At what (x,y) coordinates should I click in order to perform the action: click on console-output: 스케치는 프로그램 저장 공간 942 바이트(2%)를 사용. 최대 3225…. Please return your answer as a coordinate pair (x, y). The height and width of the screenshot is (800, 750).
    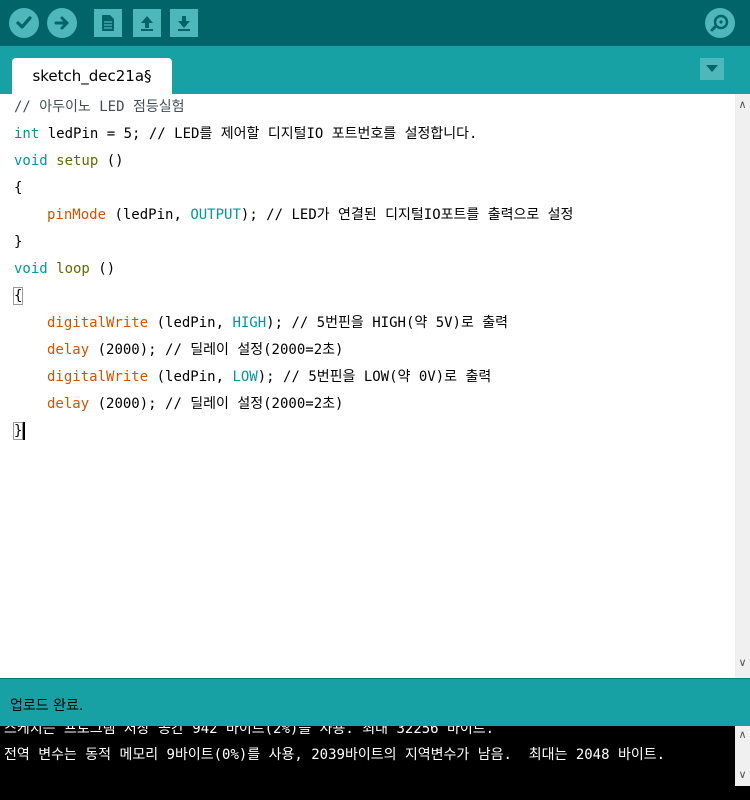
    Looking at the image, I should click on (375, 763).